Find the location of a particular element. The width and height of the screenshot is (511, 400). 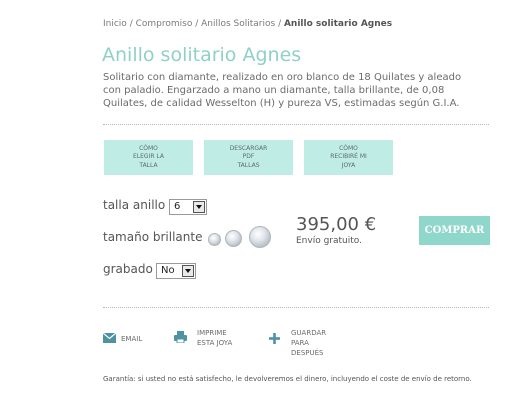

choose-size-button: Cómo elegir la talla is located at coordinates (148, 157).